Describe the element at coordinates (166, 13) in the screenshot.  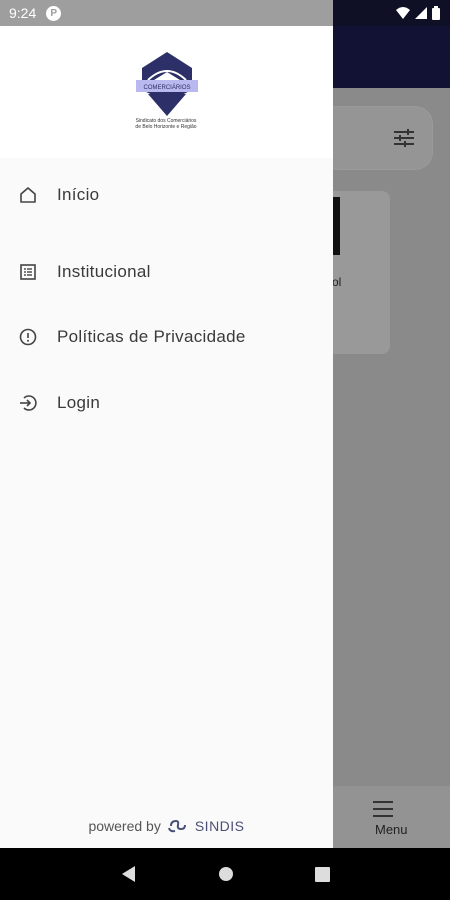
I see `status-left: 9:24 P` at that location.